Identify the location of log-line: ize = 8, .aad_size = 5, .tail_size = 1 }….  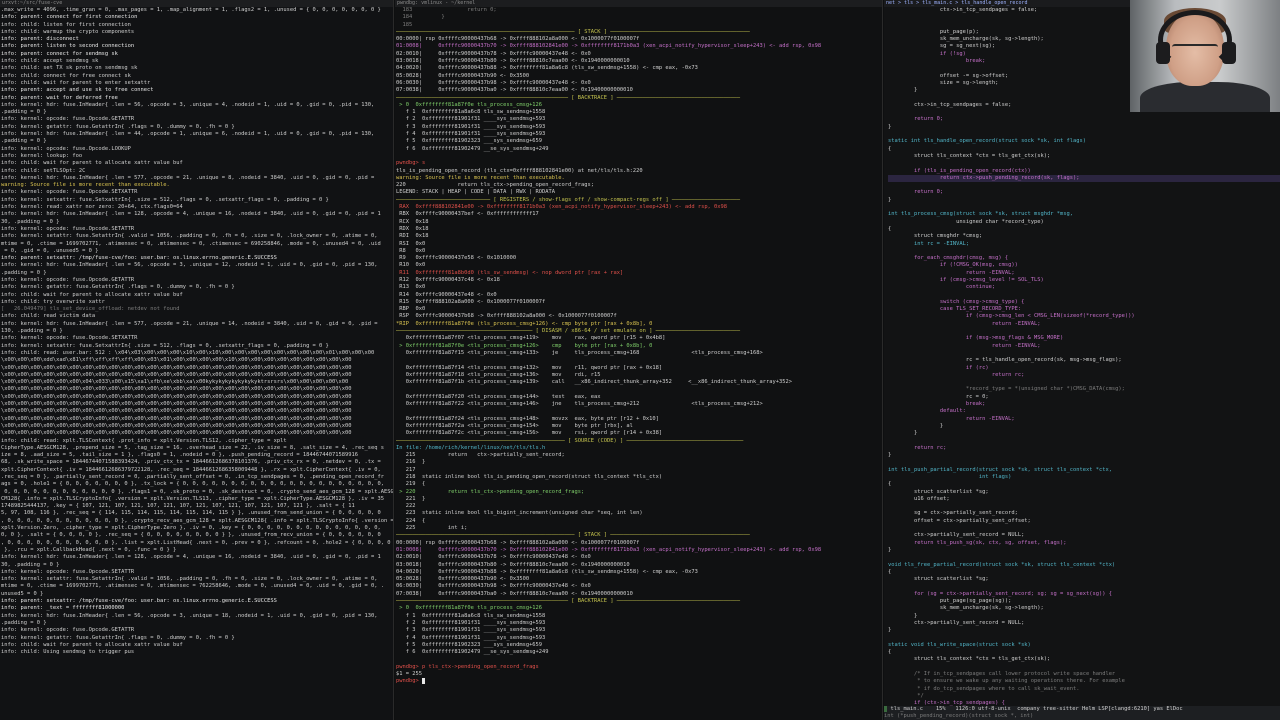
(179, 455).